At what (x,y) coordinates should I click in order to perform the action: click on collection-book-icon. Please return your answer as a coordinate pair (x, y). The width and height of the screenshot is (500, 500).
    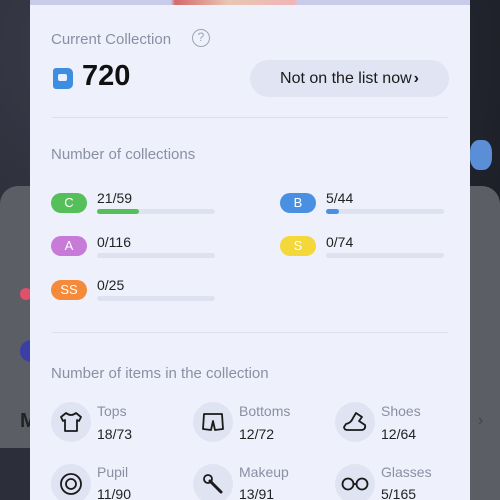
    Looking at the image, I should click on (63, 78).